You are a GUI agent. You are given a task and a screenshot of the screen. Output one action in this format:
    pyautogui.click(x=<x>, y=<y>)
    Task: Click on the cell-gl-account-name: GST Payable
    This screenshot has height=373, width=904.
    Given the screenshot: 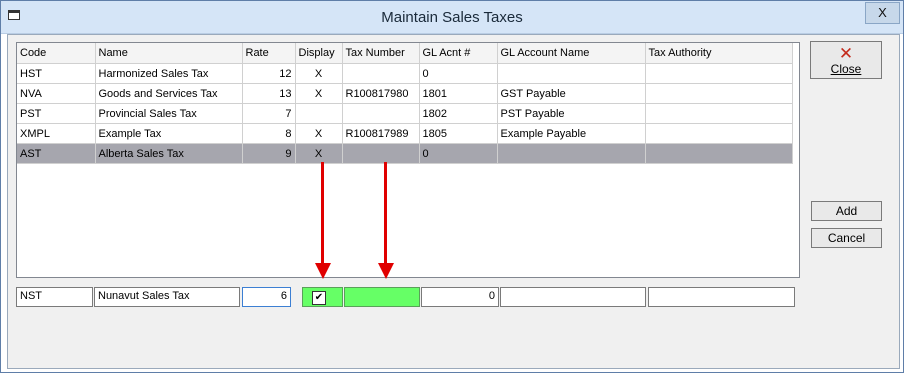 What is the action you would take?
    pyautogui.click(x=571, y=93)
    